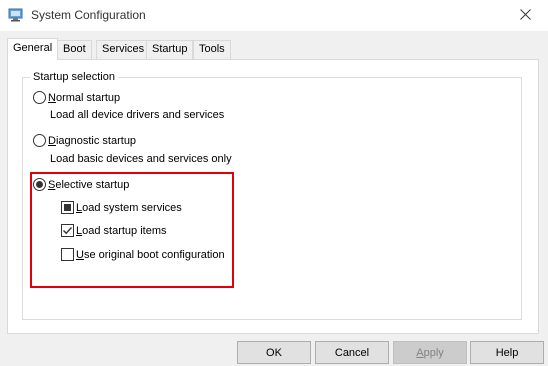 The height and width of the screenshot is (366, 548). Describe the element at coordinates (74, 49) in the screenshot. I see `tab-boot: Boot` at that location.